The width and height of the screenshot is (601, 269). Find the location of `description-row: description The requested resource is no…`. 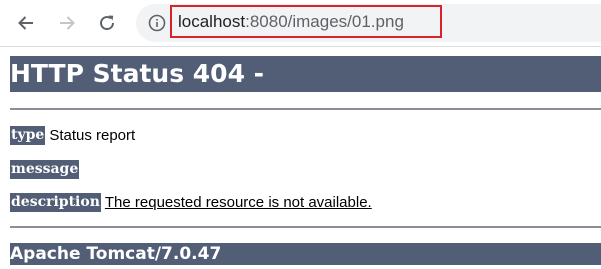

description-row: description The requested resource is no… is located at coordinates (191, 202).